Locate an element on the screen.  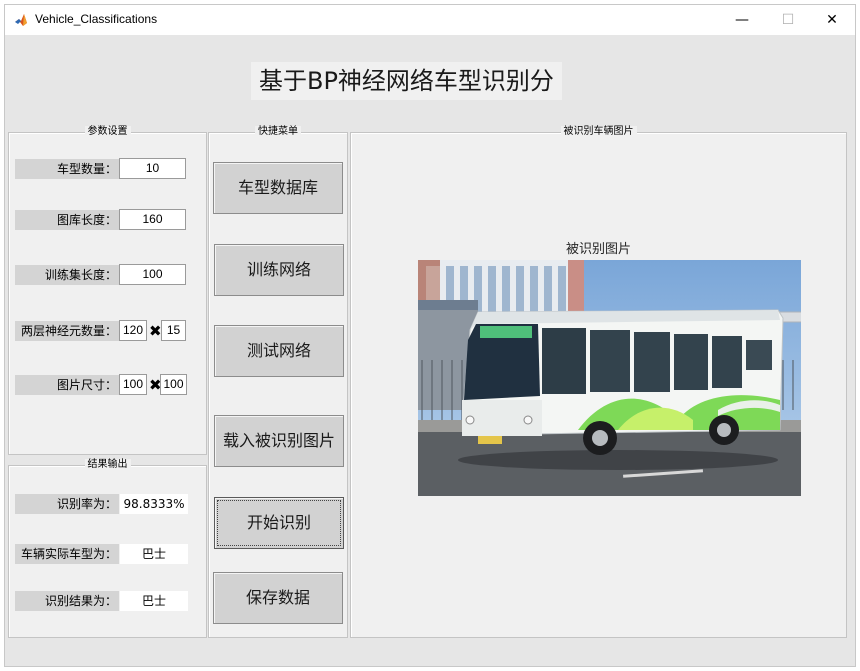
minimize-button: — is located at coordinates (742, 20).